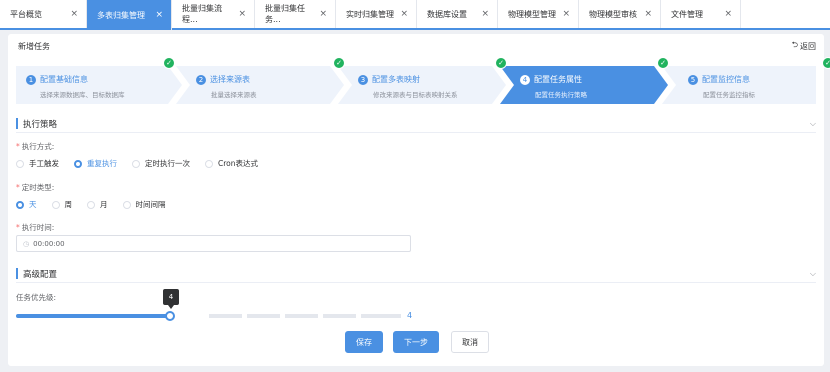 Image resolution: width=830 pixels, height=372 pixels. Describe the element at coordinates (31, 79) in the screenshot. I see `step-number: 1` at that location.